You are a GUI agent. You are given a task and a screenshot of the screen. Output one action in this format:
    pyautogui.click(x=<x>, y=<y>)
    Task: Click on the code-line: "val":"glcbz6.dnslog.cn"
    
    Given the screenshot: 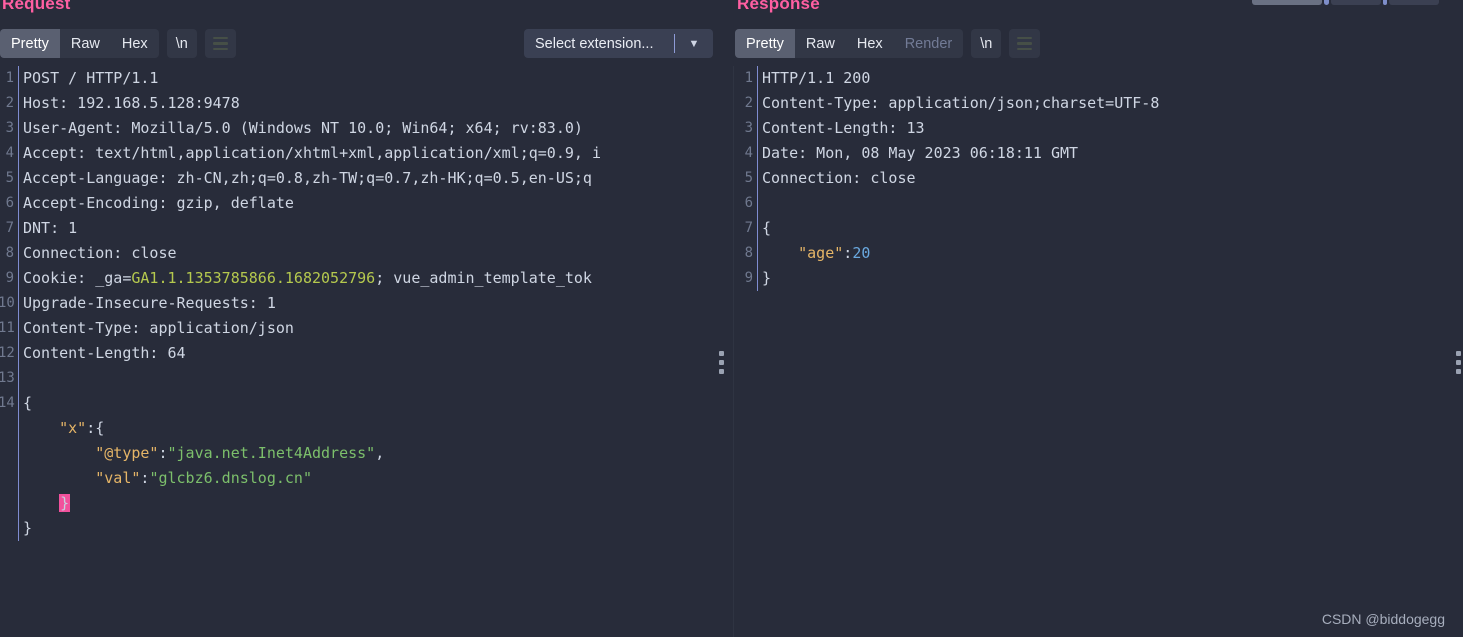 What is the action you would take?
    pyautogui.click(x=366, y=478)
    